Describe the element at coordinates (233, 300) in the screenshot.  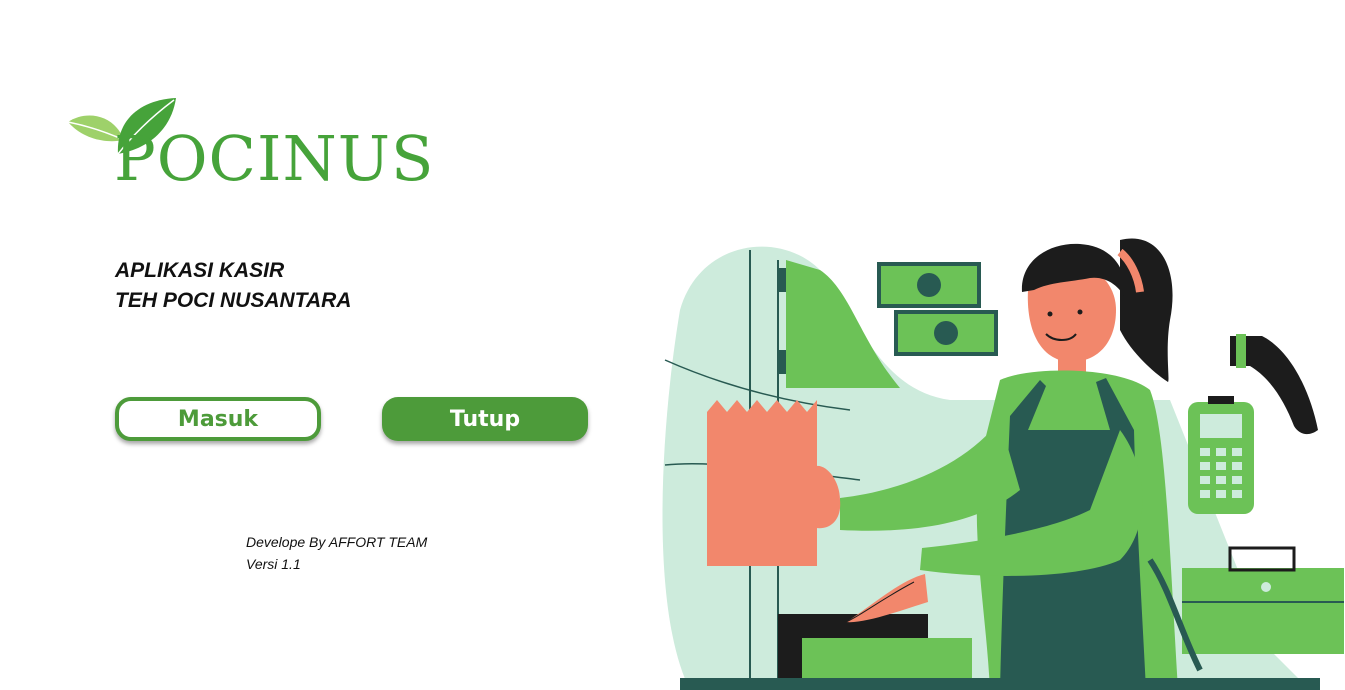
I see `tagline-line-2: TEH POCI NUSANTARA` at that location.